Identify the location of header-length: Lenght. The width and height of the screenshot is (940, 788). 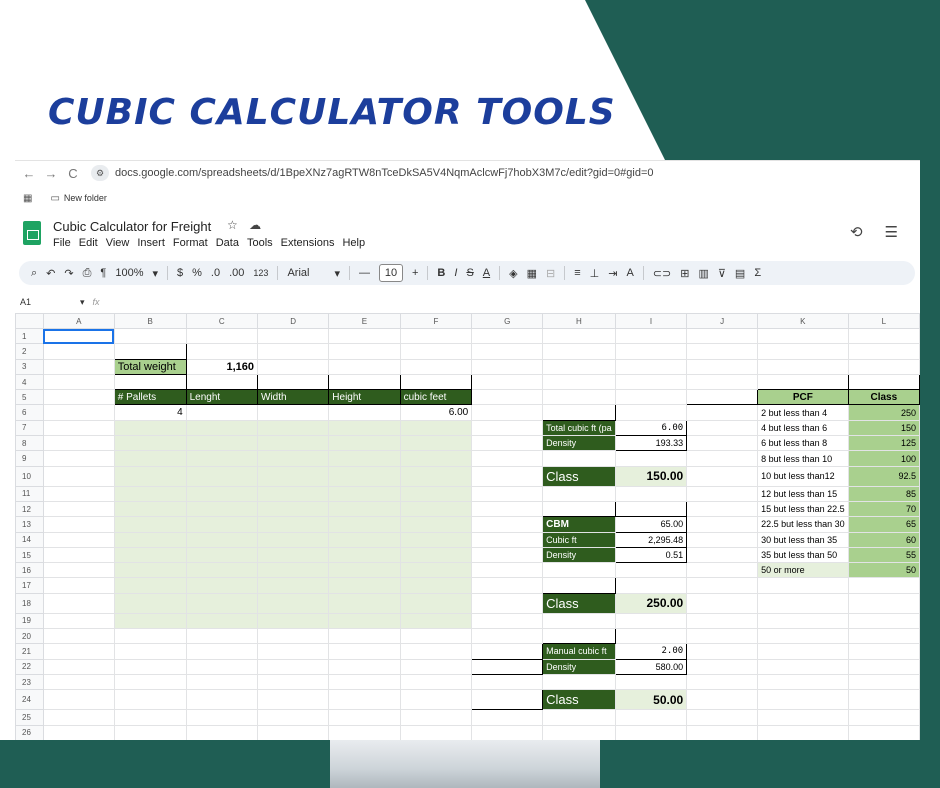
(222, 397).